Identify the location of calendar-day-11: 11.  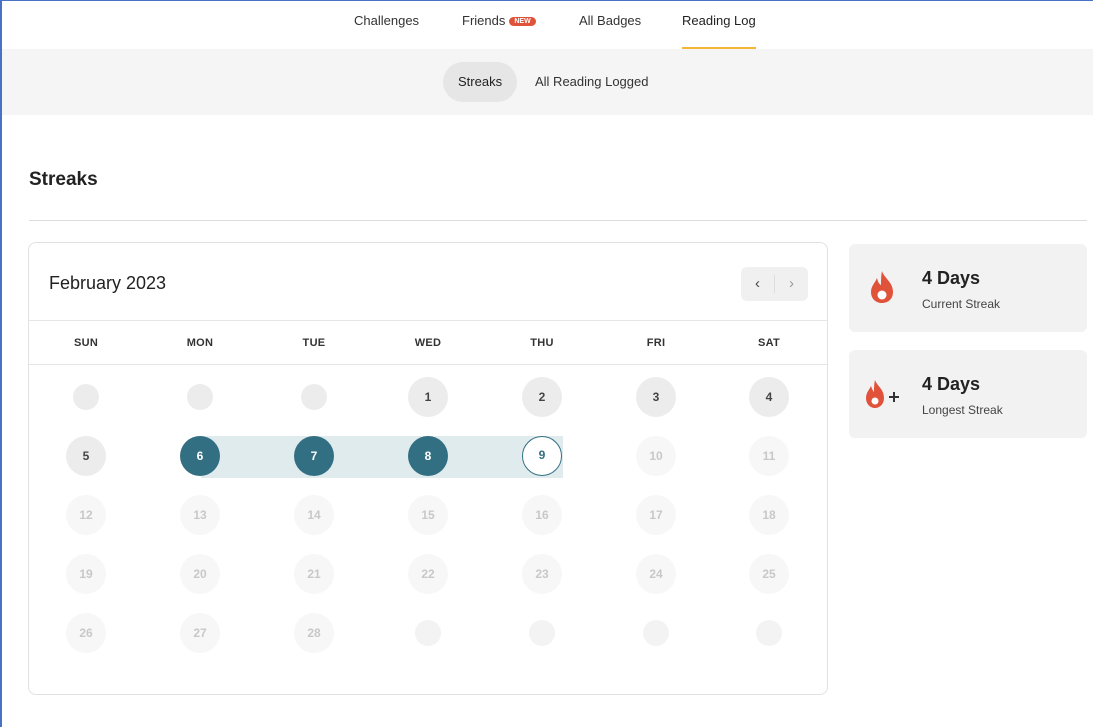
(769, 456).